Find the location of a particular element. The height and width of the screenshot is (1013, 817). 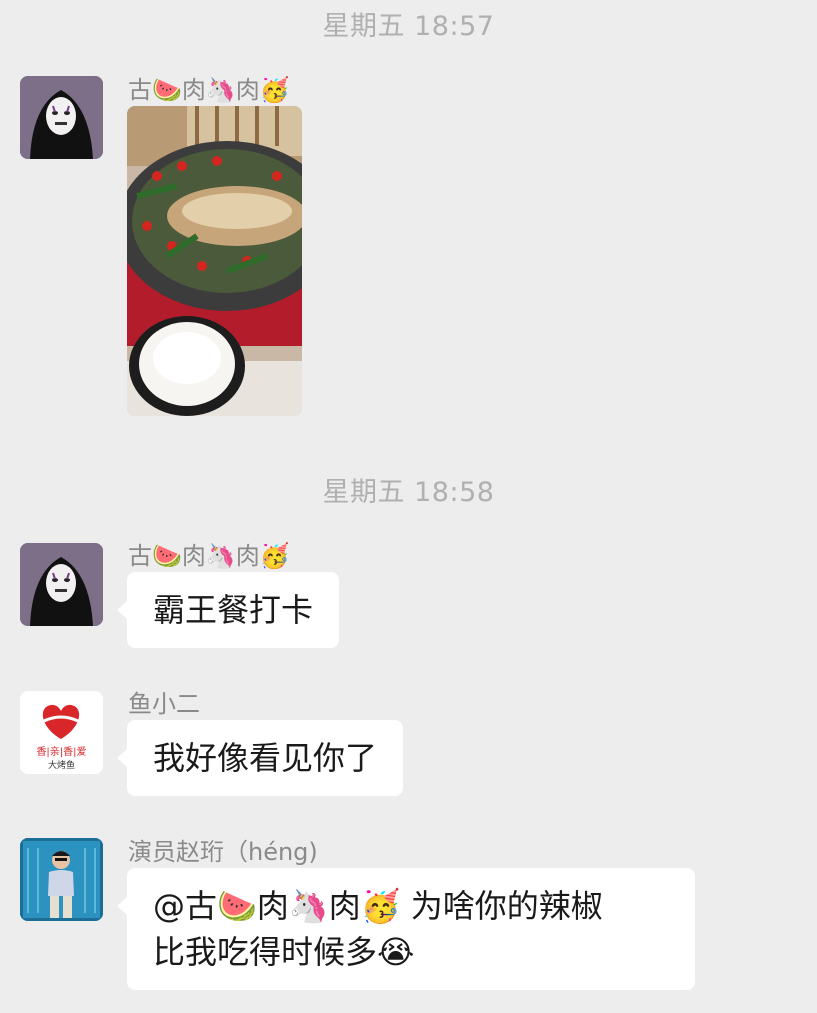

message-bubble: 我好像看见你了 is located at coordinates (260, 758).